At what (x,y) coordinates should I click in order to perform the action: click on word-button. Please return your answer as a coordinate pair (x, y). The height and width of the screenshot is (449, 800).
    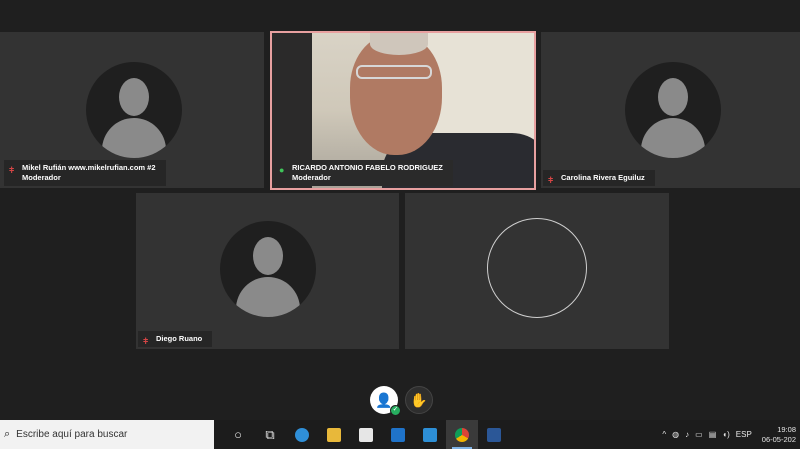
    Looking at the image, I should click on (494, 434).